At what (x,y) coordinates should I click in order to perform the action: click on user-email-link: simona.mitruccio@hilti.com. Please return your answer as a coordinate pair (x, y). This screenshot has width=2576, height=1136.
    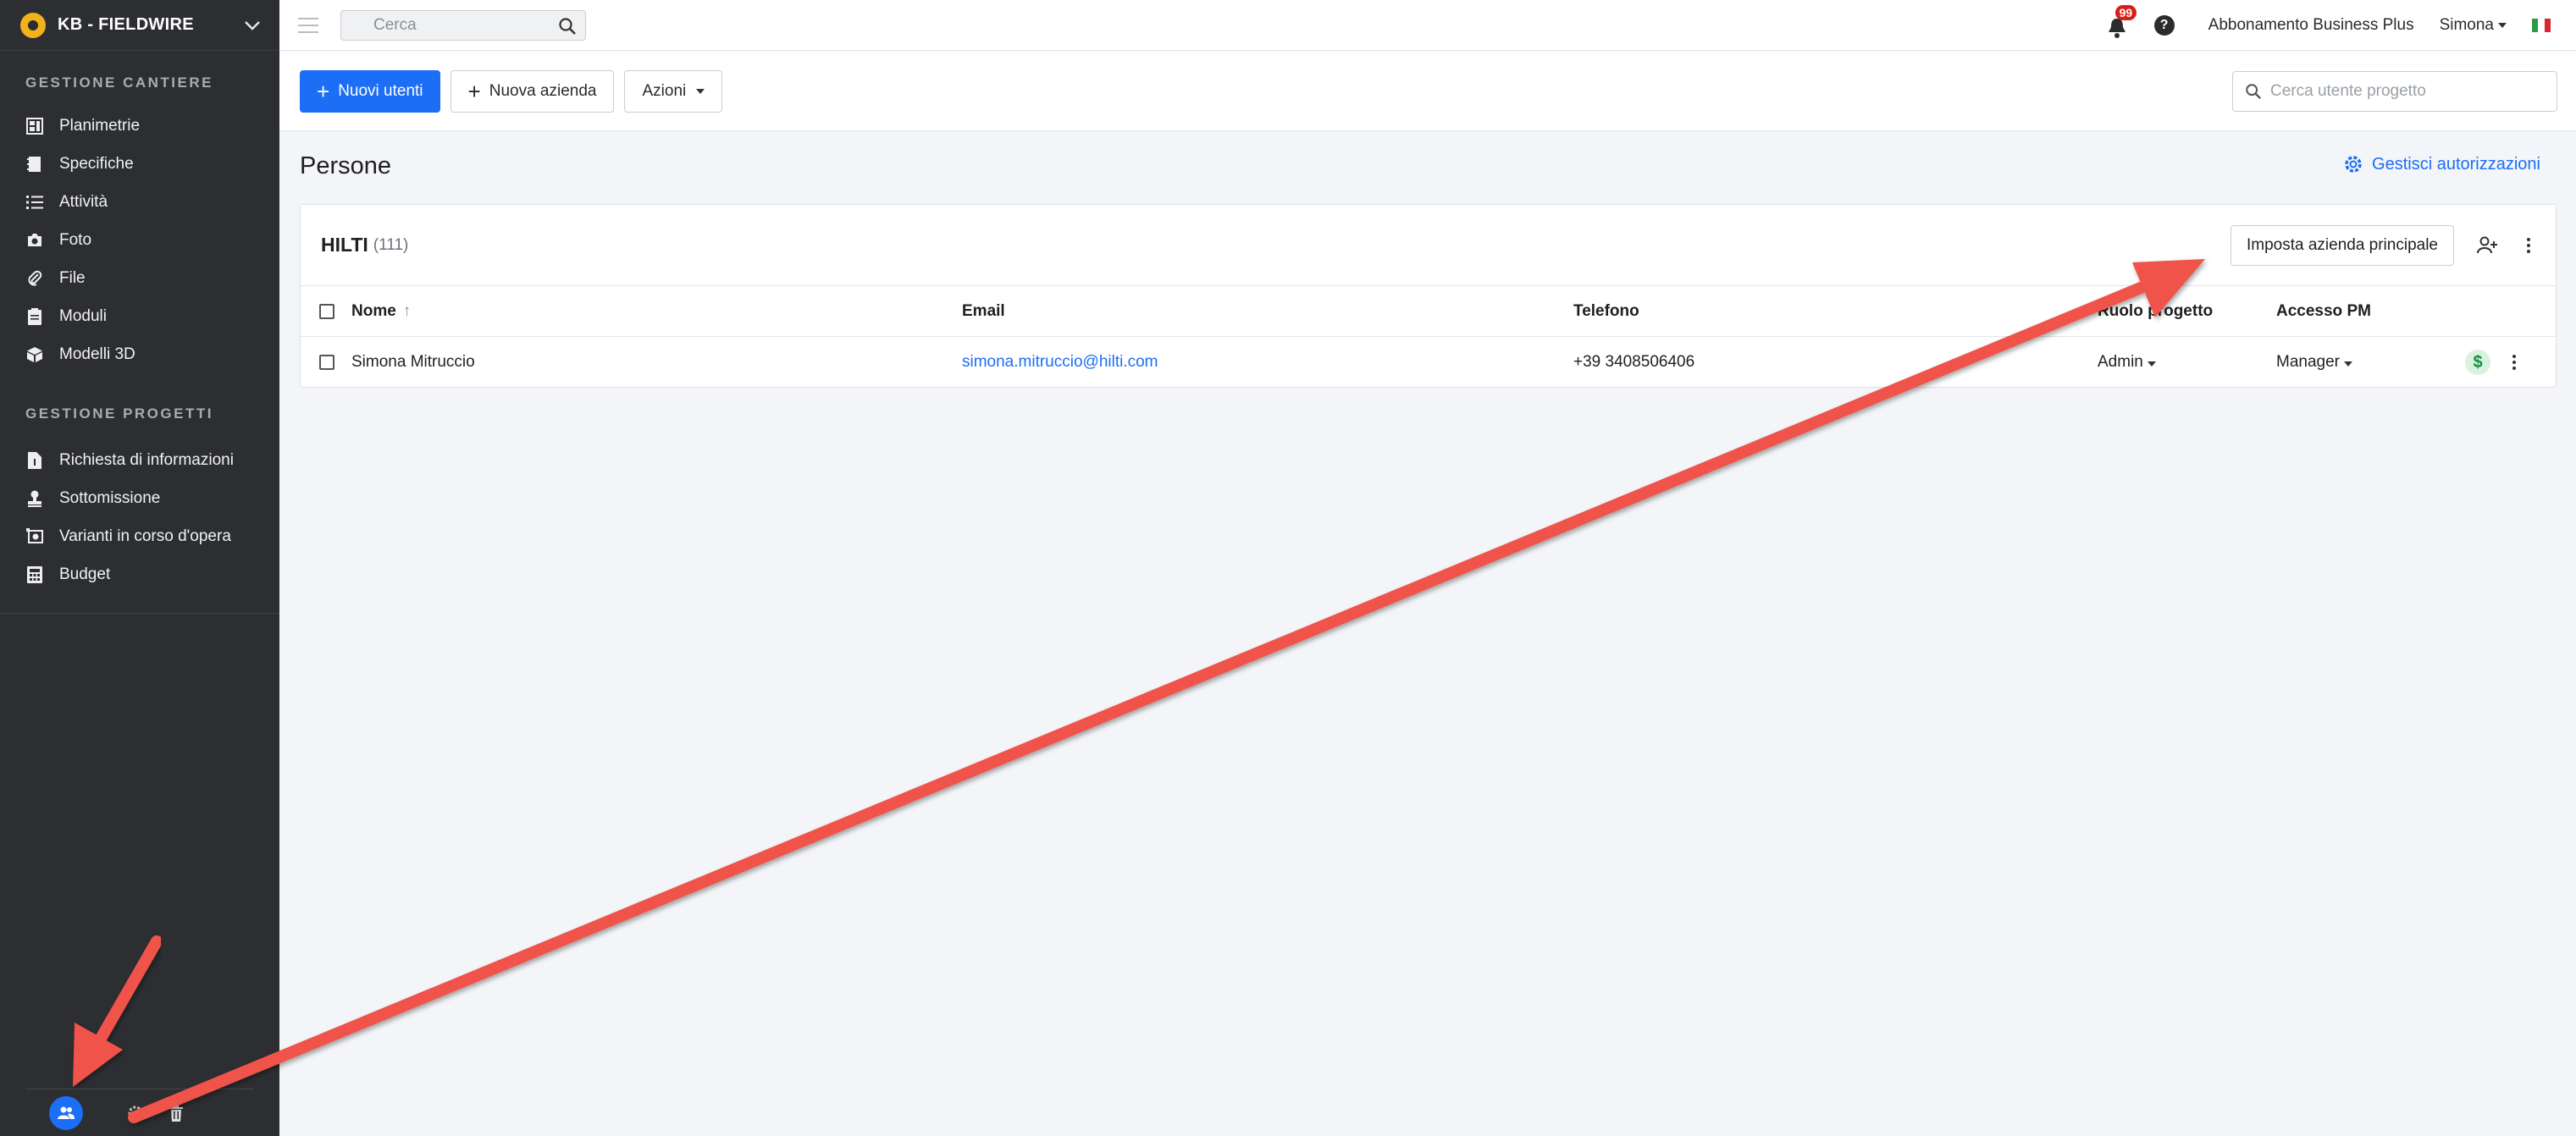
    Looking at the image, I should click on (1060, 362).